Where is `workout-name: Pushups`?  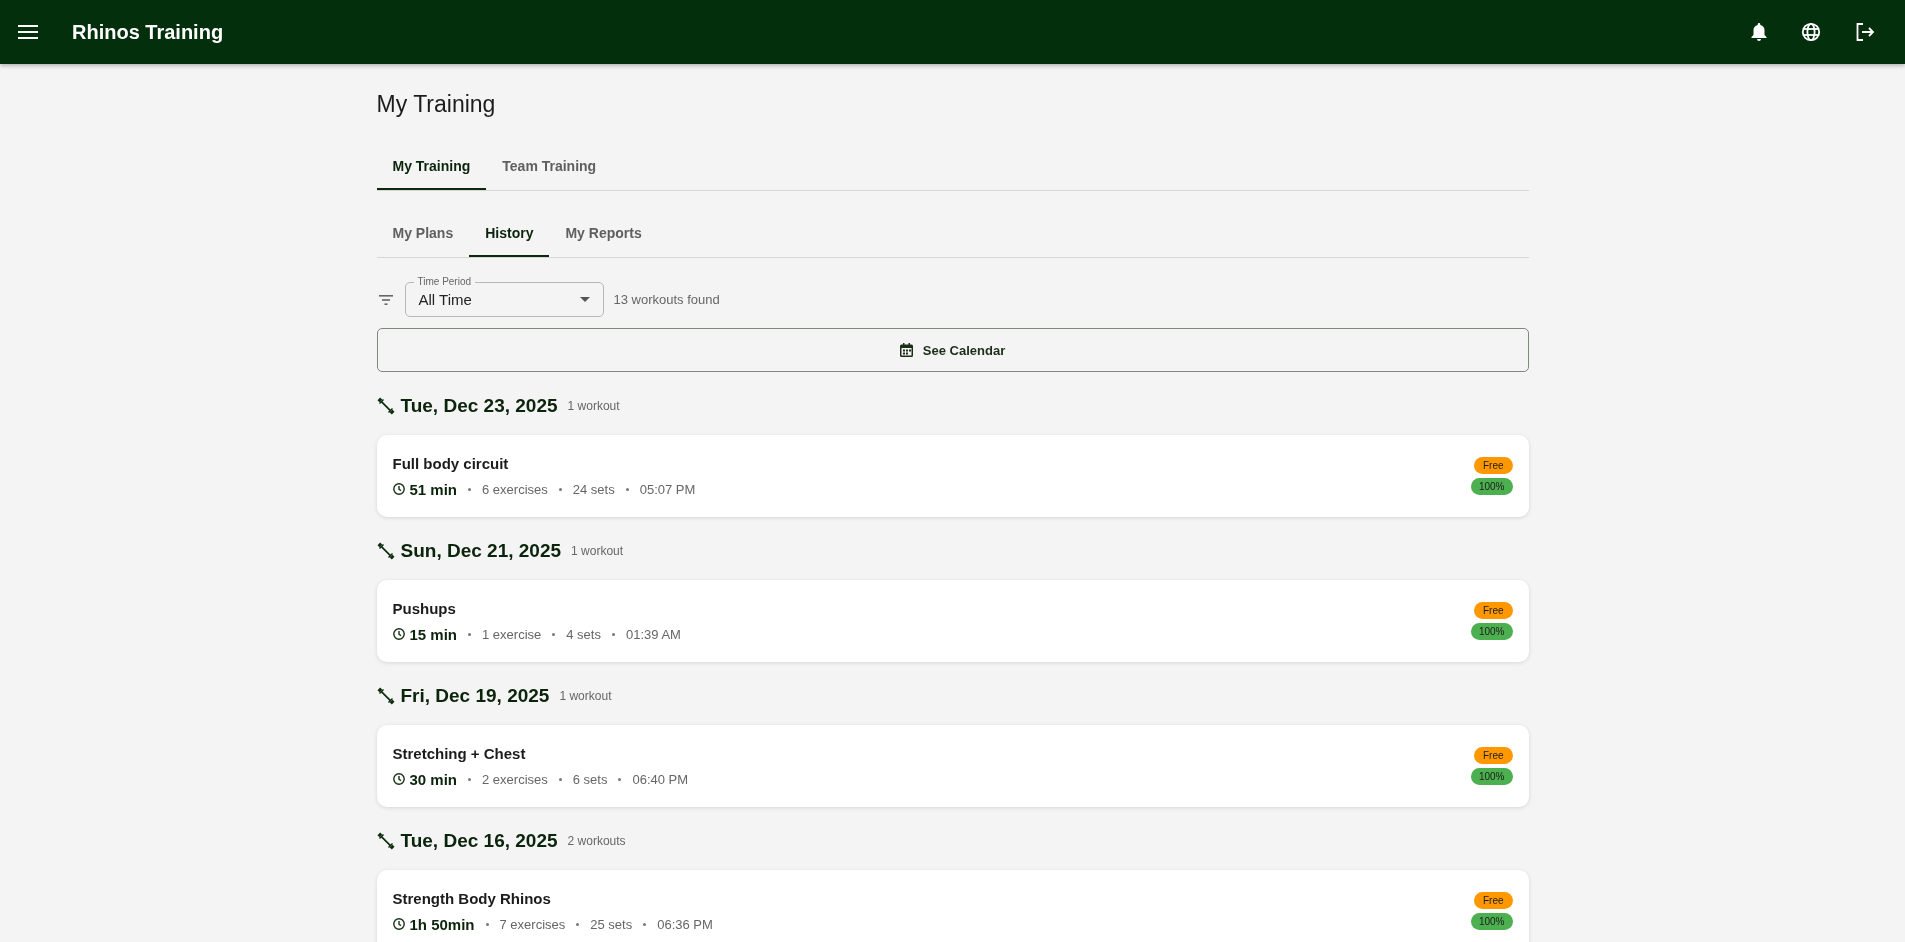
workout-name: Pushups is located at coordinates (424, 608).